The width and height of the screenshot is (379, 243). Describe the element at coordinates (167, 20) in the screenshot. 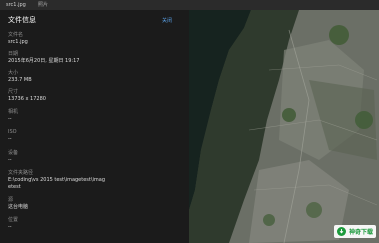

I see `close-link: 关闭` at that location.